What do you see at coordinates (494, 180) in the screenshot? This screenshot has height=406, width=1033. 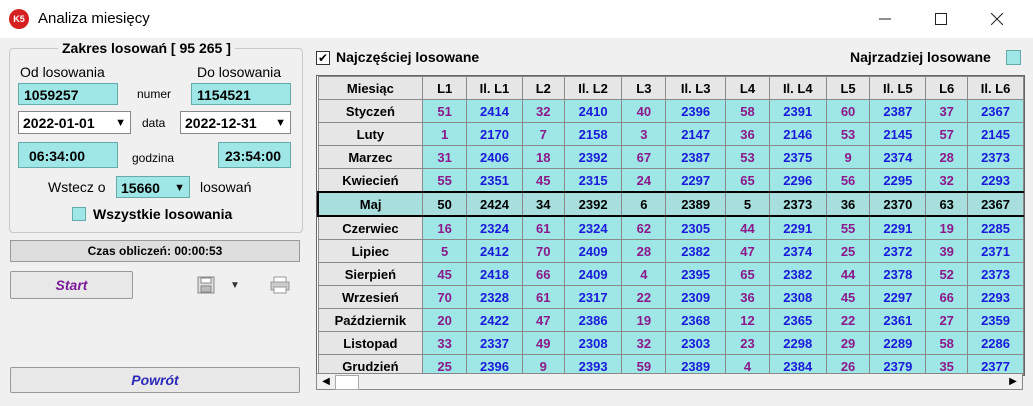 I see `value-cell: 2351` at bounding box center [494, 180].